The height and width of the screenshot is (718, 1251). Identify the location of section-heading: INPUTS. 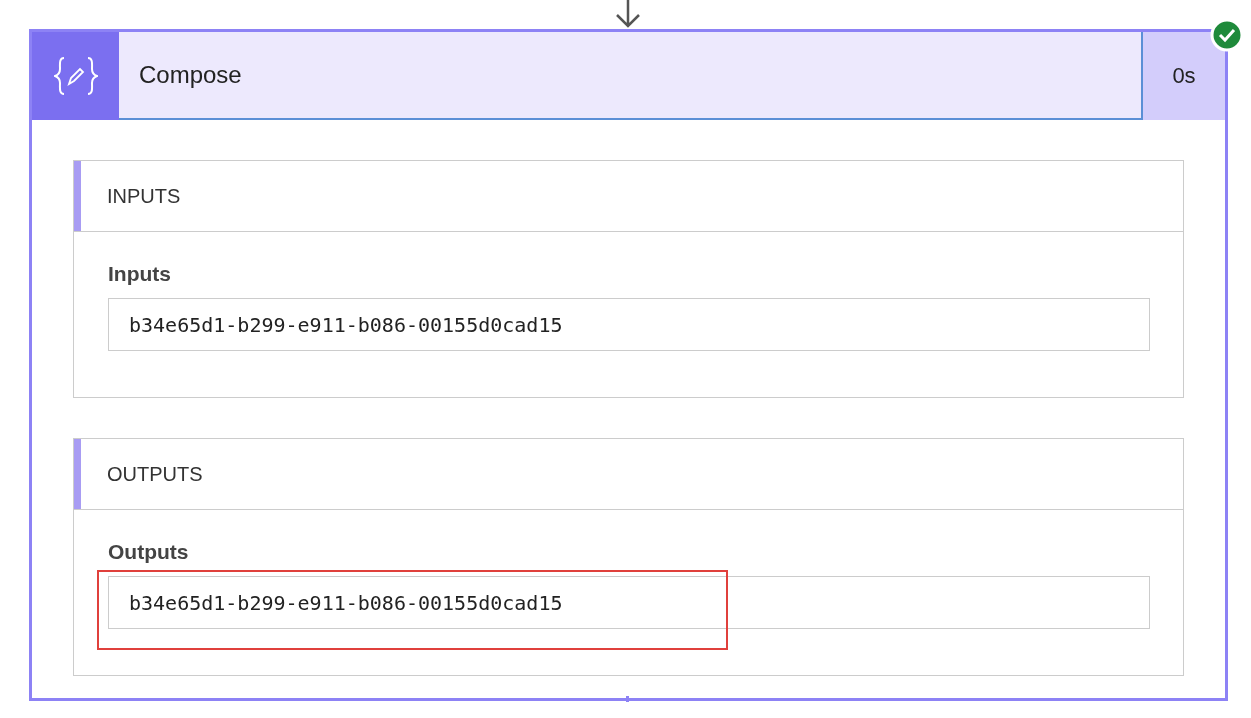
(144, 196).